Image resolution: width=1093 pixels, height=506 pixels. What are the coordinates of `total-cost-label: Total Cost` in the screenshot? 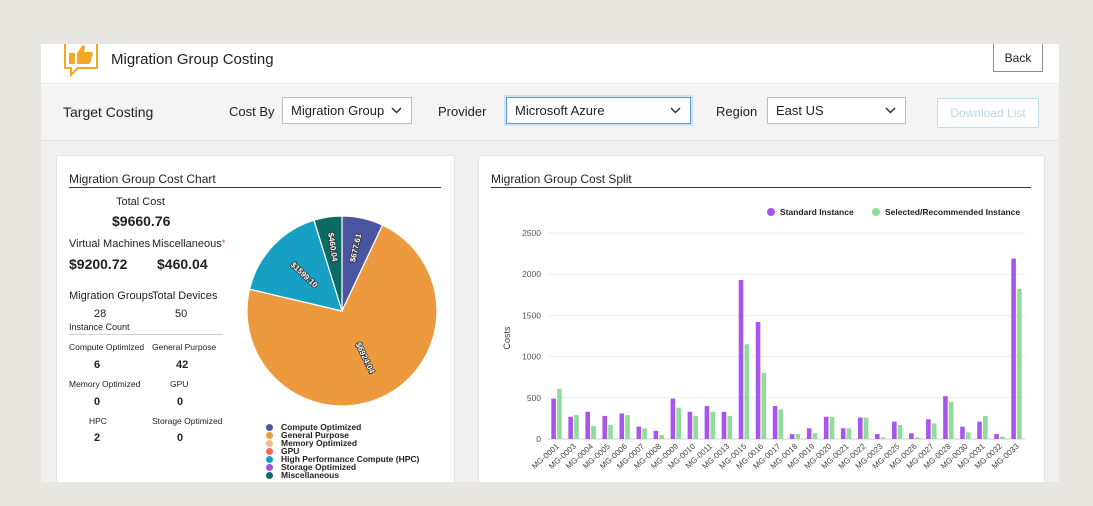 It's located at (140, 202).